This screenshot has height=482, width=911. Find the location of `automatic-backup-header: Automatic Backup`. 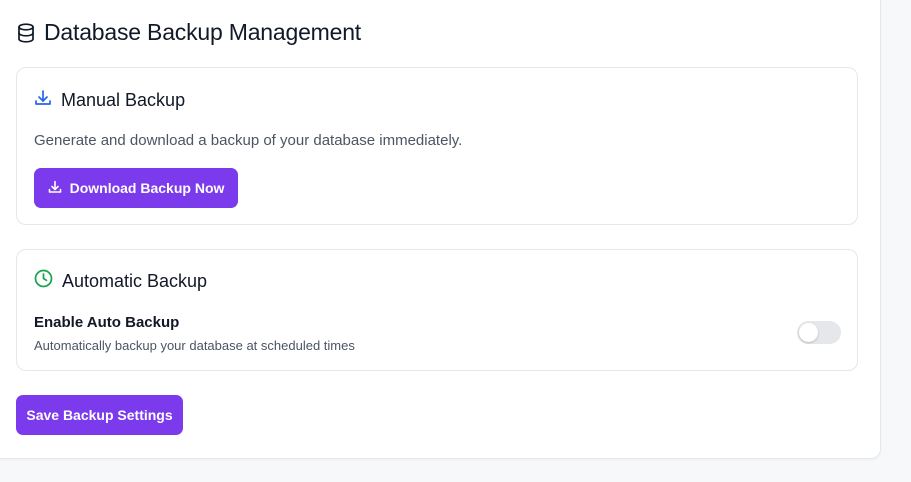

automatic-backup-header: Automatic Backup is located at coordinates (120, 281).